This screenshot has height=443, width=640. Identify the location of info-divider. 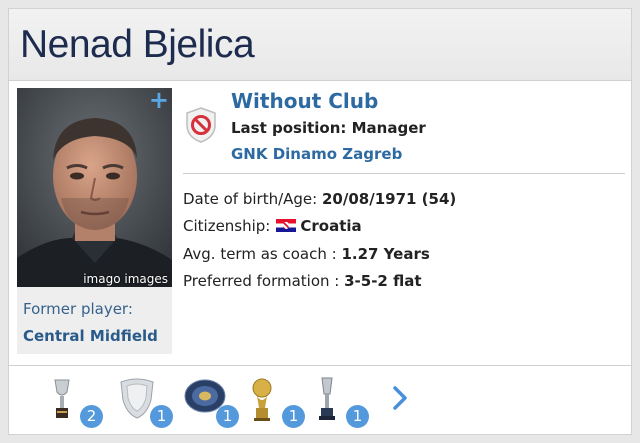
(404, 173).